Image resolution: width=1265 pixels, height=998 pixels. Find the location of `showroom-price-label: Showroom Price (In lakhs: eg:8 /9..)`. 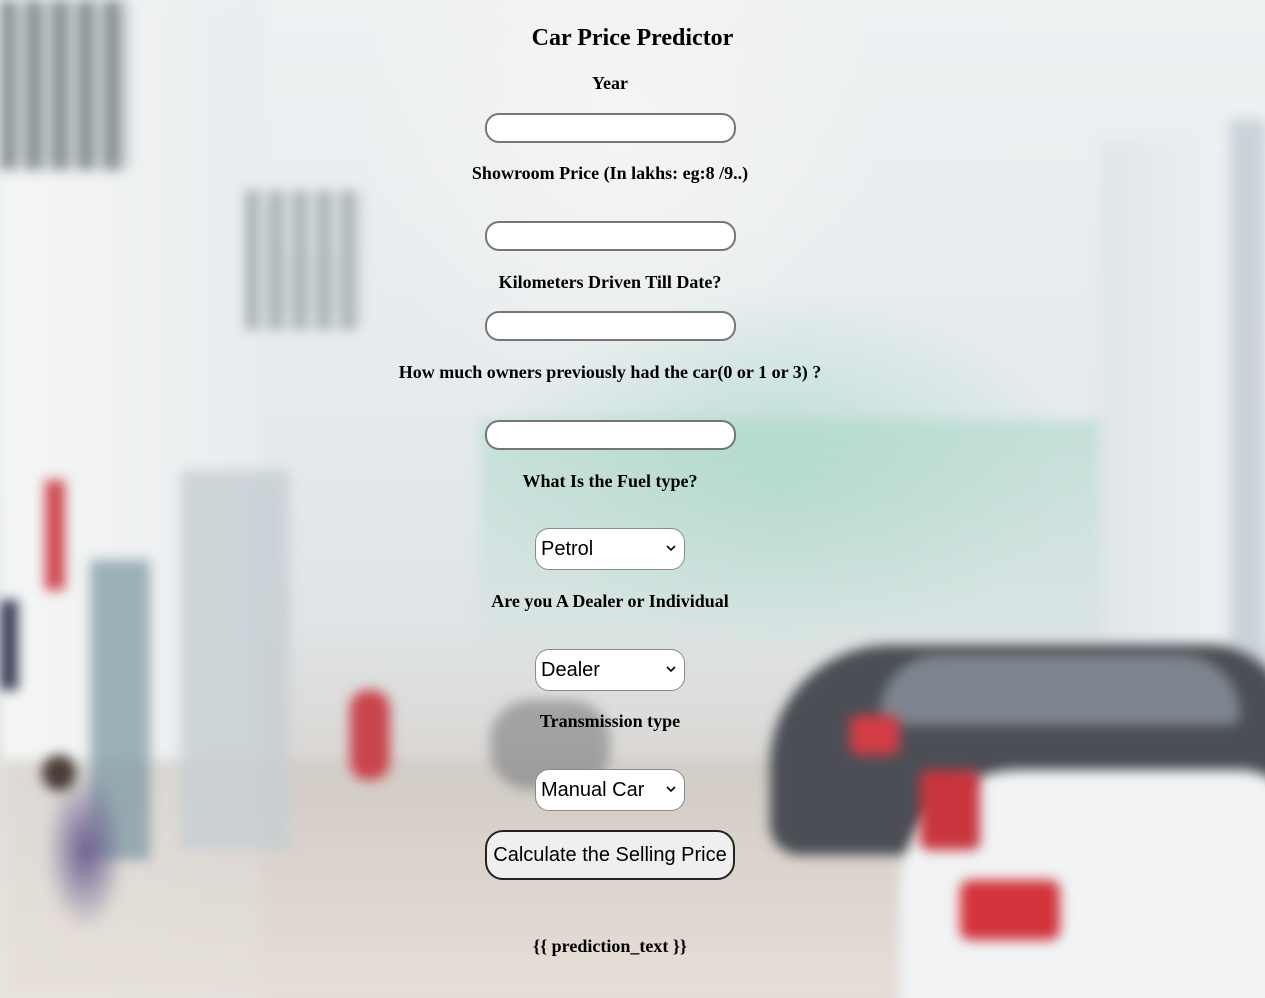

showroom-price-label: Showroom Price (In lakhs: eg:8 /9..) is located at coordinates (610, 173).